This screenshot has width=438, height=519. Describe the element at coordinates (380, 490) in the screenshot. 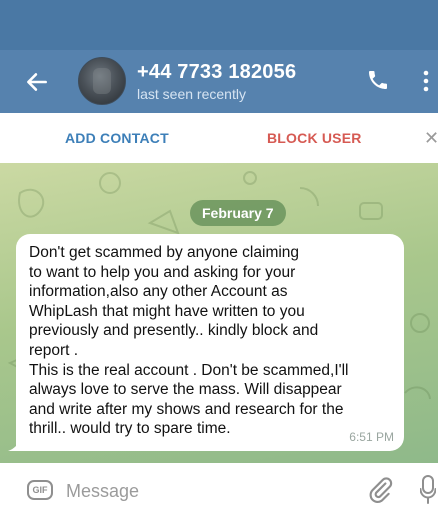

I see `paperclip-icon` at that location.